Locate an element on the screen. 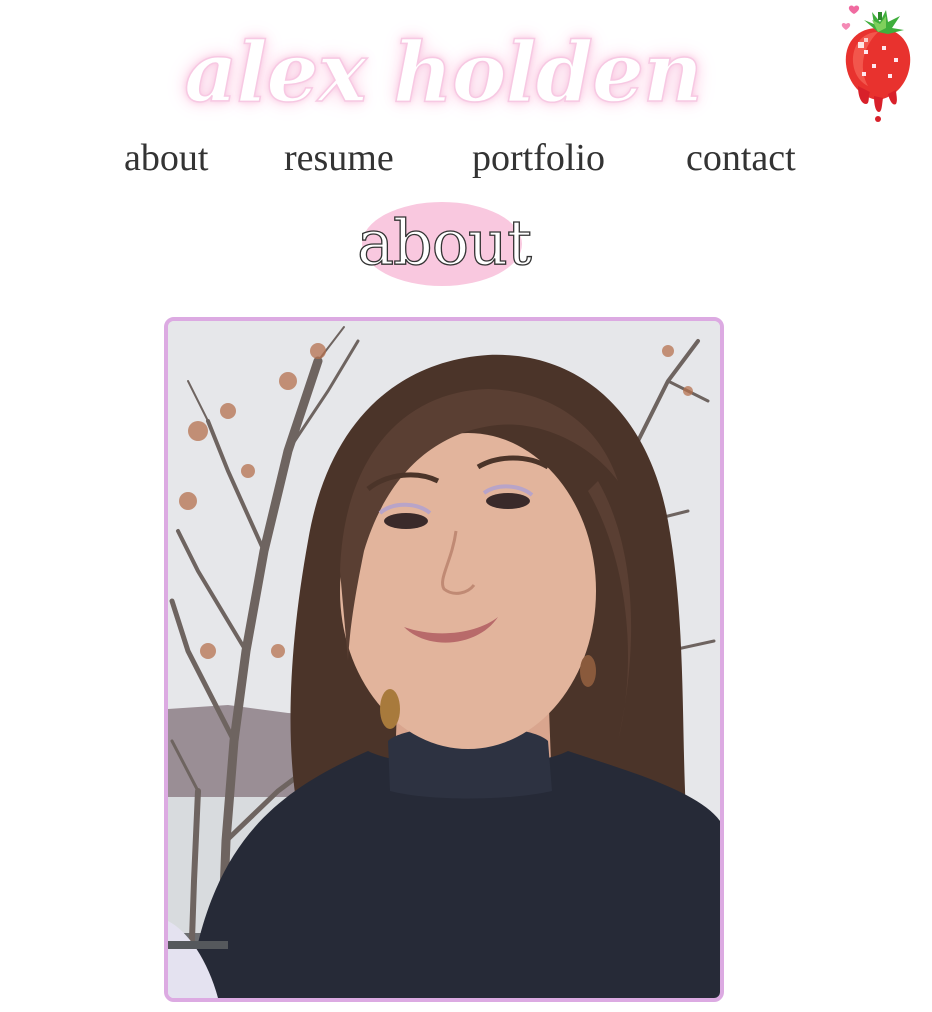  main-nav: about resume portfolio contact is located at coordinates (466, 158).